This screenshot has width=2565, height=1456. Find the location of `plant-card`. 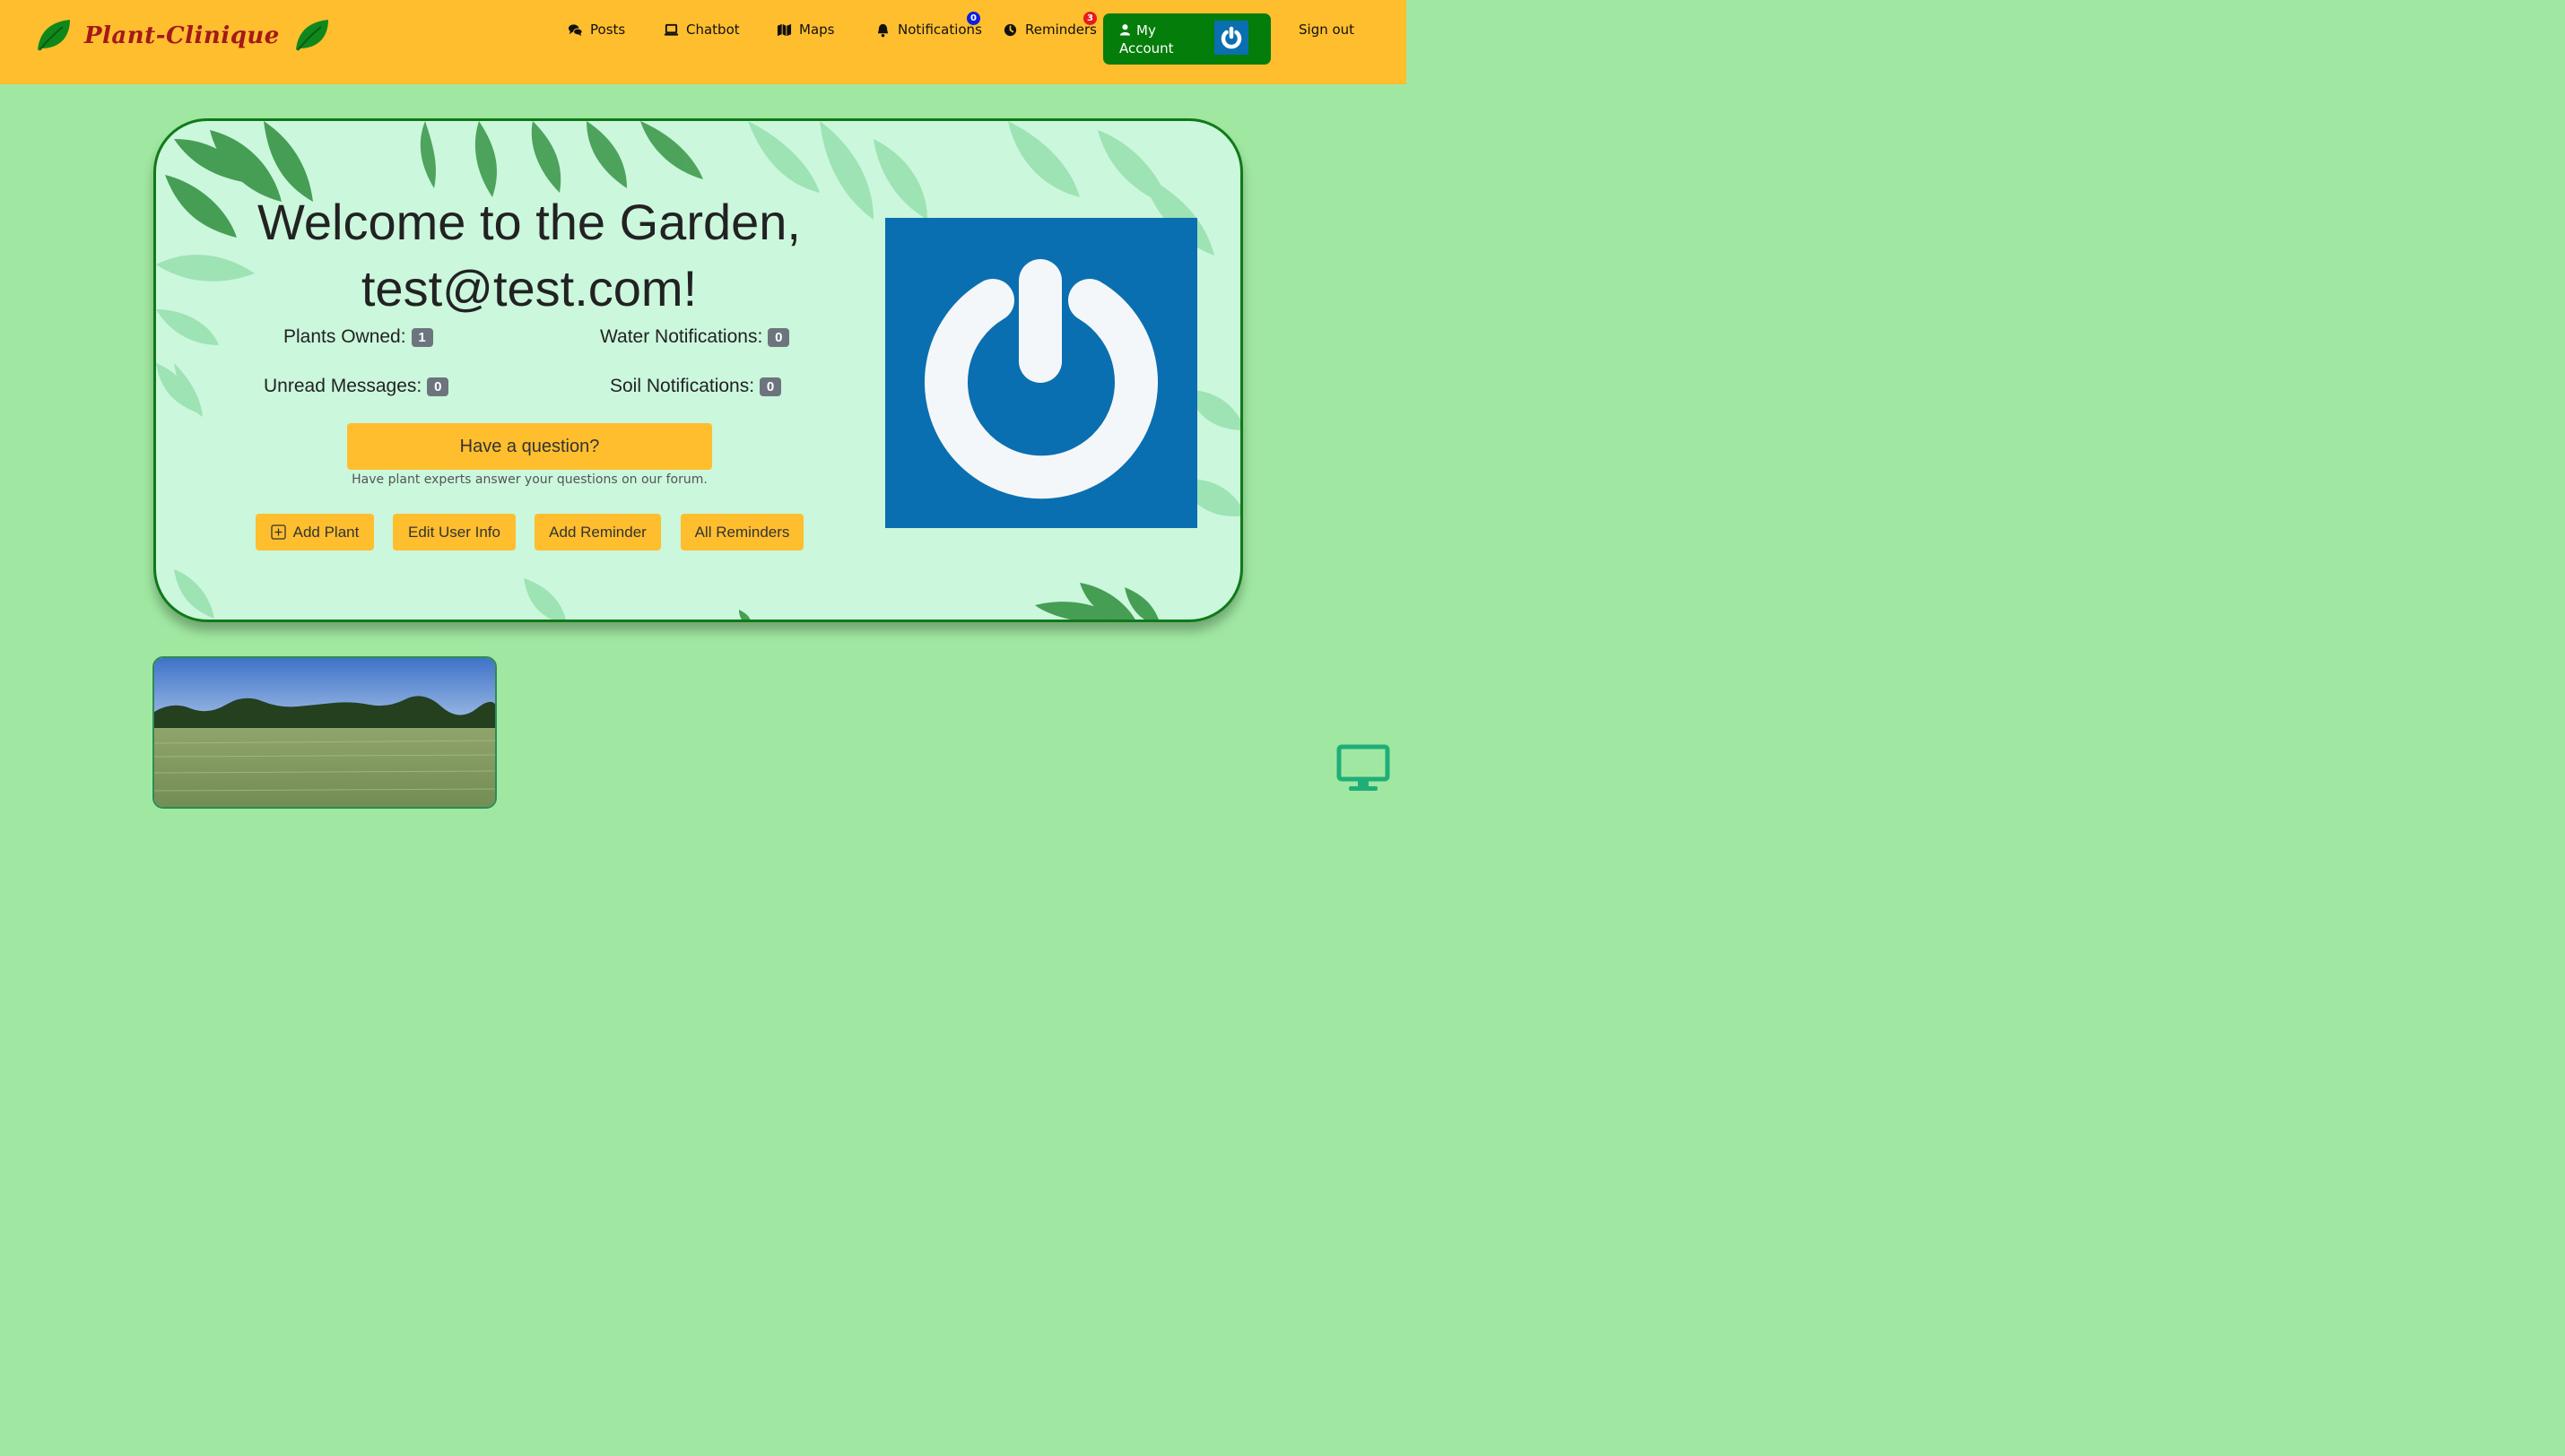

plant-card is located at coordinates (324, 733).